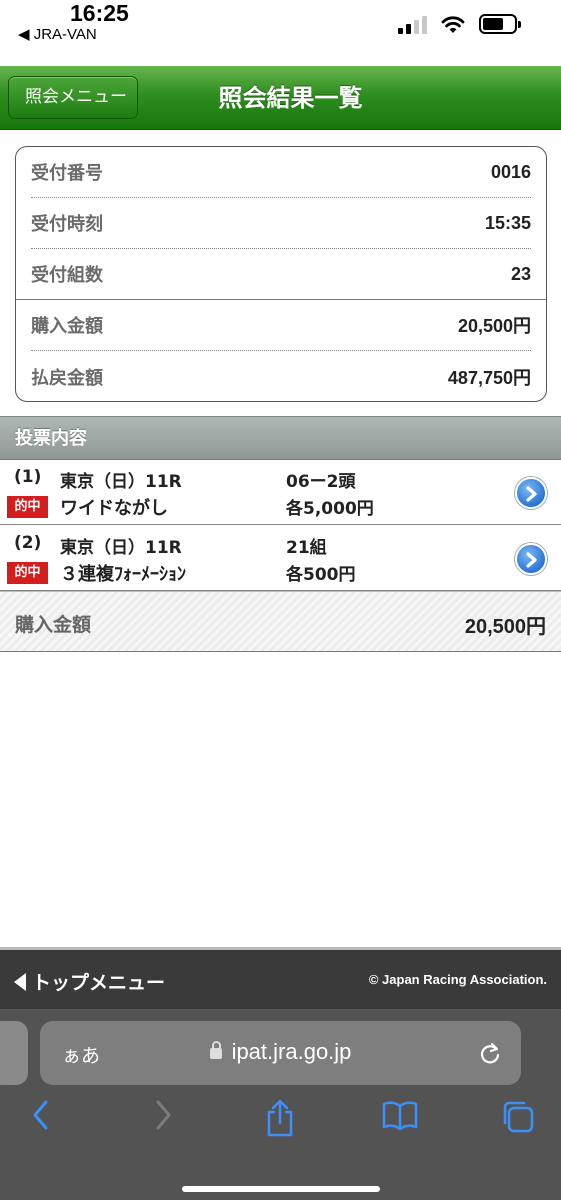  Describe the element at coordinates (494, 326) in the screenshot. I see `summary-value: 20,500円` at that location.